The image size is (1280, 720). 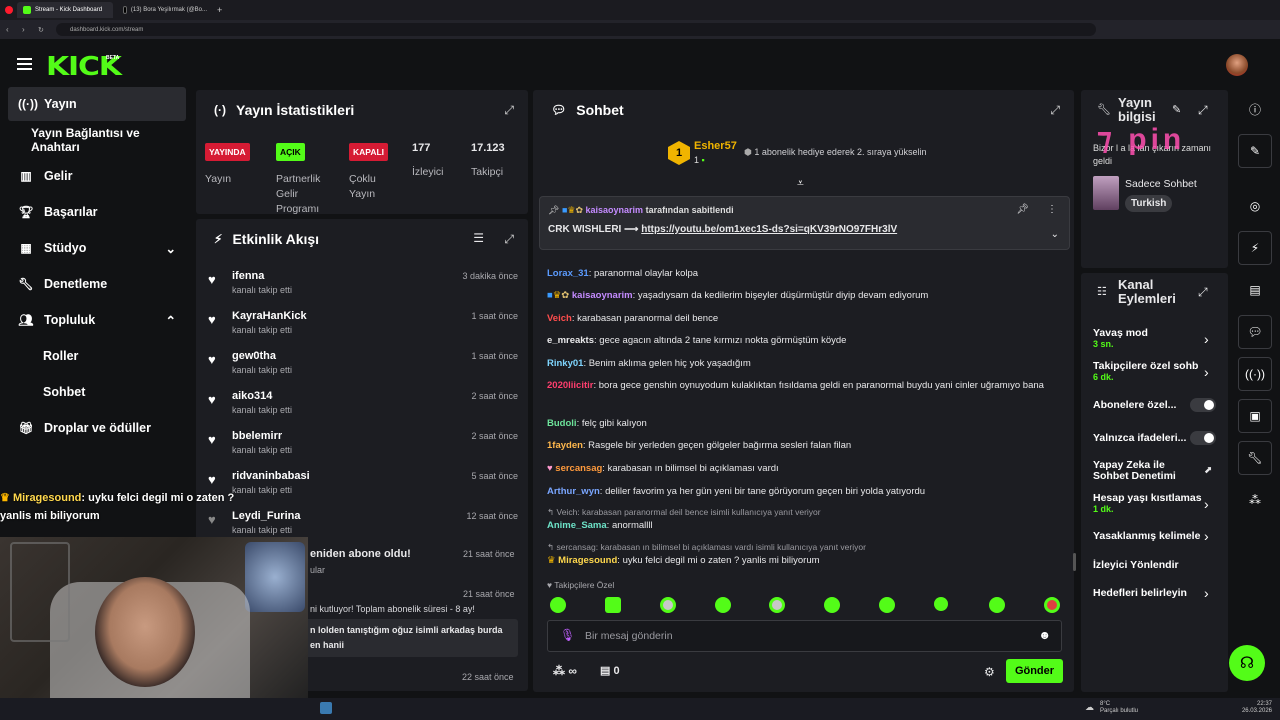 What do you see at coordinates (1148, 503) in the screenshot?
I see `action-account-age: Hesap yaşı kısıtlamas 1 dk.` at bounding box center [1148, 503].